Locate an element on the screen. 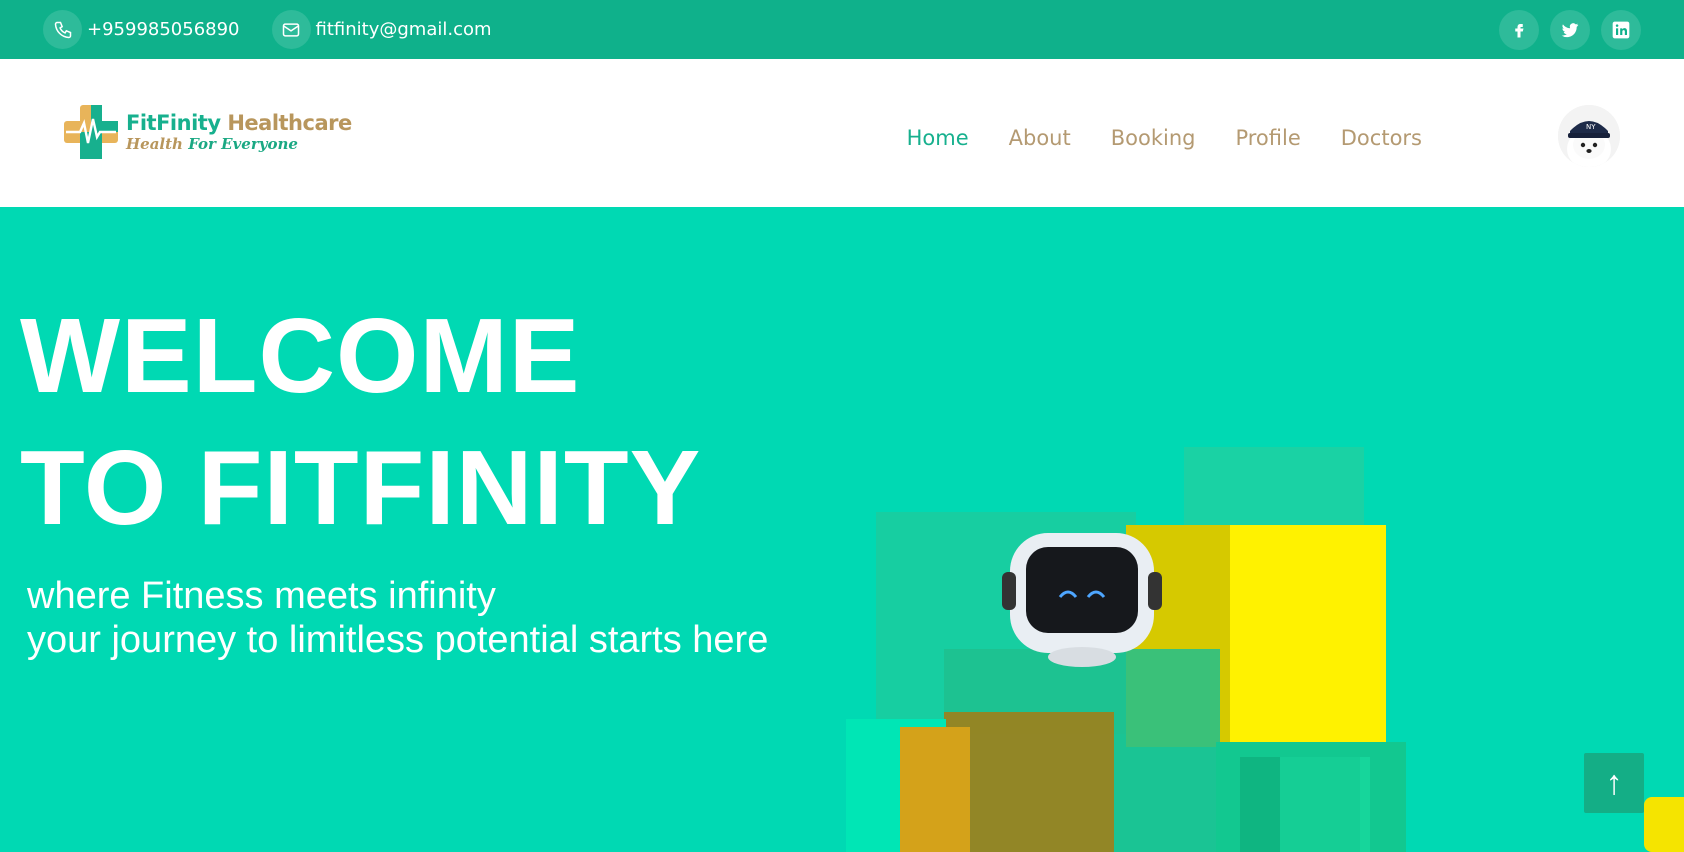 This screenshot has height=852, width=1684. logo-brand-fitfinity: FitFinity is located at coordinates (173, 122).